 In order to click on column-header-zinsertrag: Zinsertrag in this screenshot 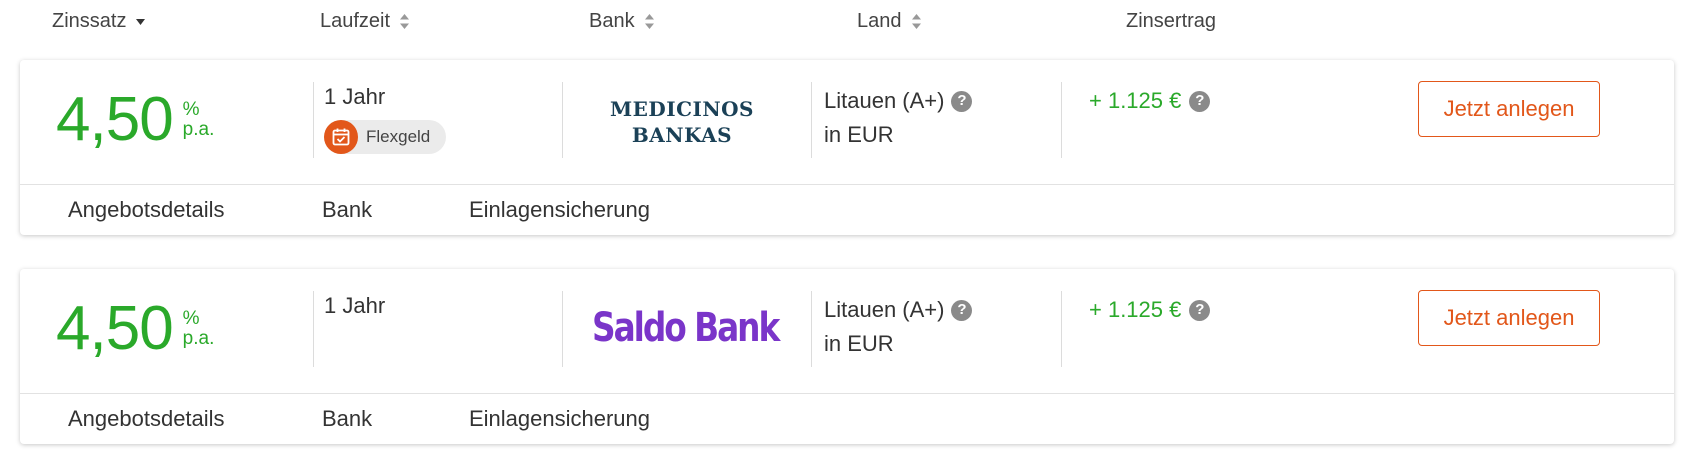, I will do `click(1171, 21)`.